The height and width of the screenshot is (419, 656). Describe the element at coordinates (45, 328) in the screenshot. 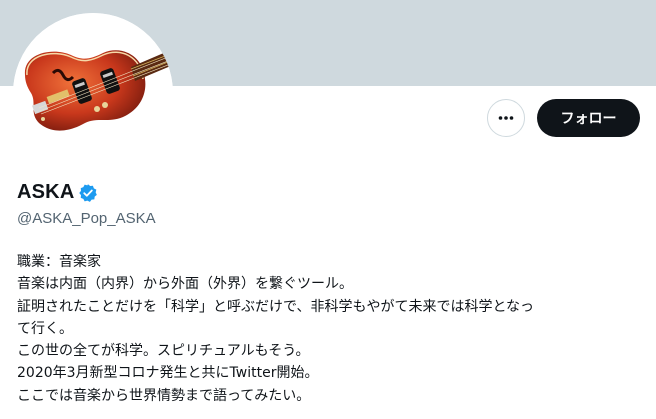

I see `bio-line: て行く。` at that location.